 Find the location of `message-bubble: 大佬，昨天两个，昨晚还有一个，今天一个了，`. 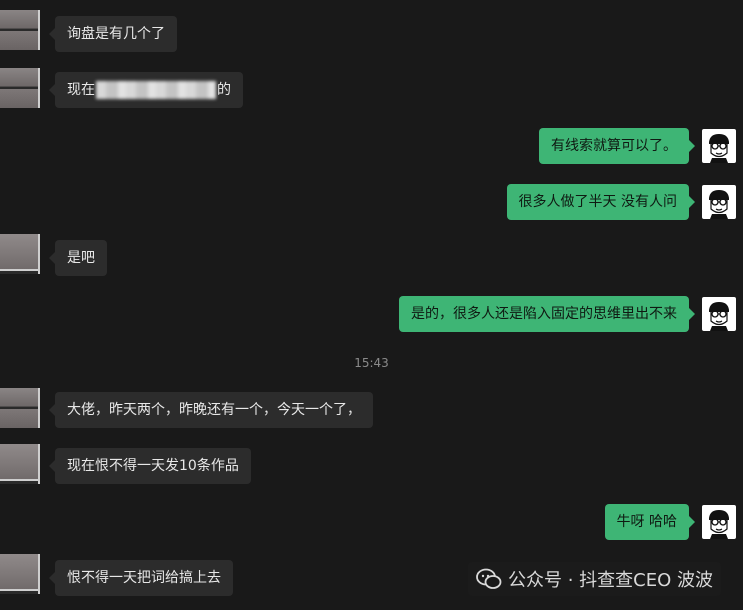

message-bubble: 大佬，昨天两个，昨晚还有一个，今天一个了， is located at coordinates (211, 410).